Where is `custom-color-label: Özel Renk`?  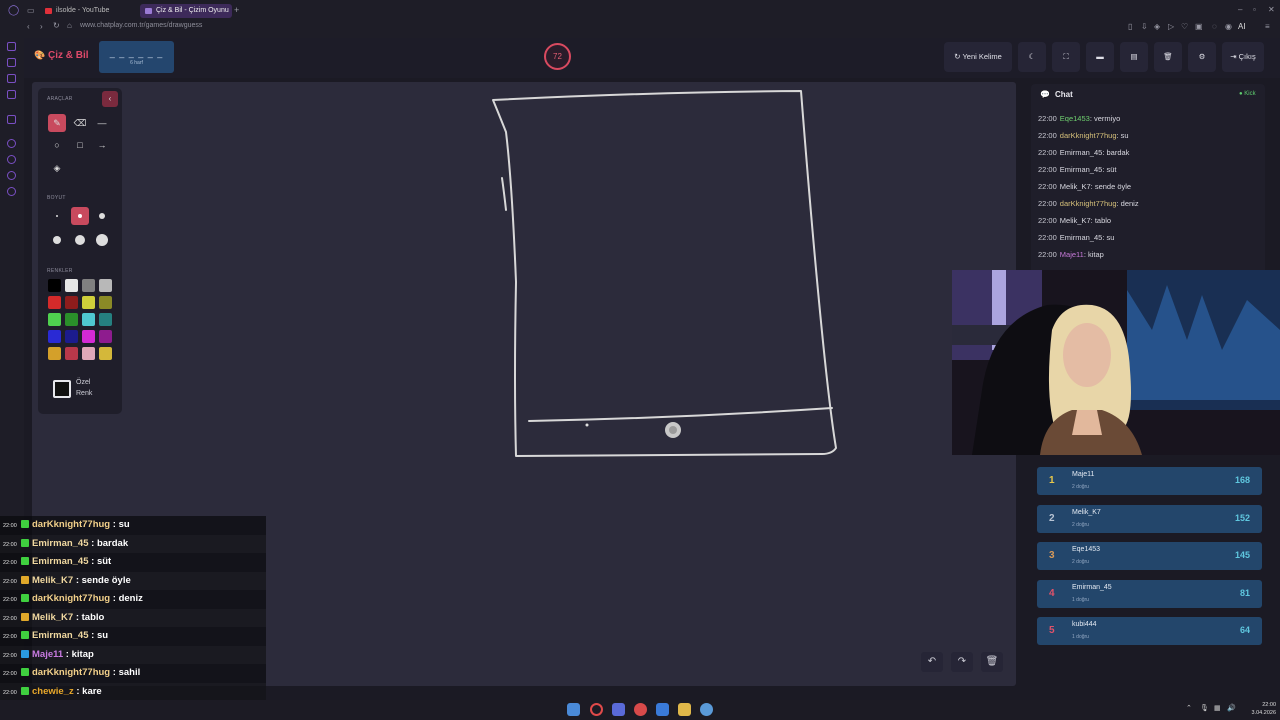
custom-color-label: Özel Renk is located at coordinates (91, 388).